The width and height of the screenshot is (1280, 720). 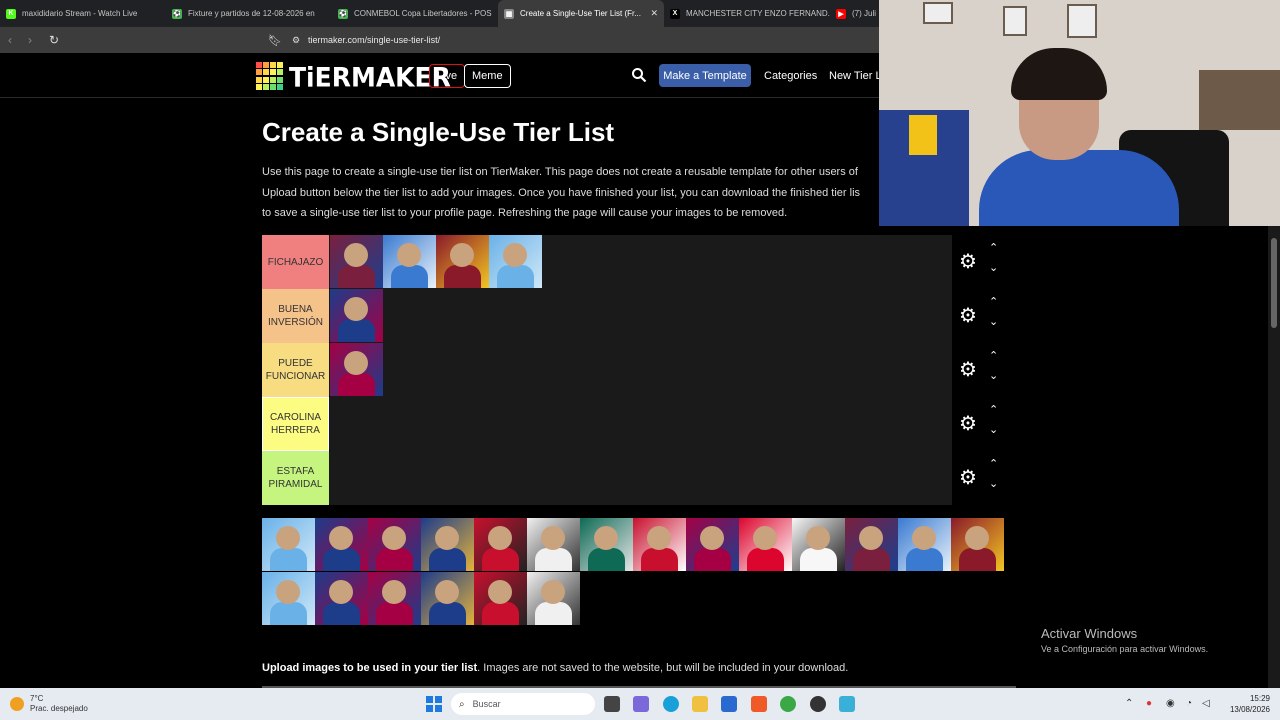 I want to click on task-view-icon, so click(x=612, y=704).